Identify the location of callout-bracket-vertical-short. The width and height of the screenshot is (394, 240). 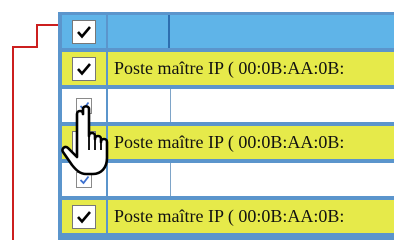
(37, 35).